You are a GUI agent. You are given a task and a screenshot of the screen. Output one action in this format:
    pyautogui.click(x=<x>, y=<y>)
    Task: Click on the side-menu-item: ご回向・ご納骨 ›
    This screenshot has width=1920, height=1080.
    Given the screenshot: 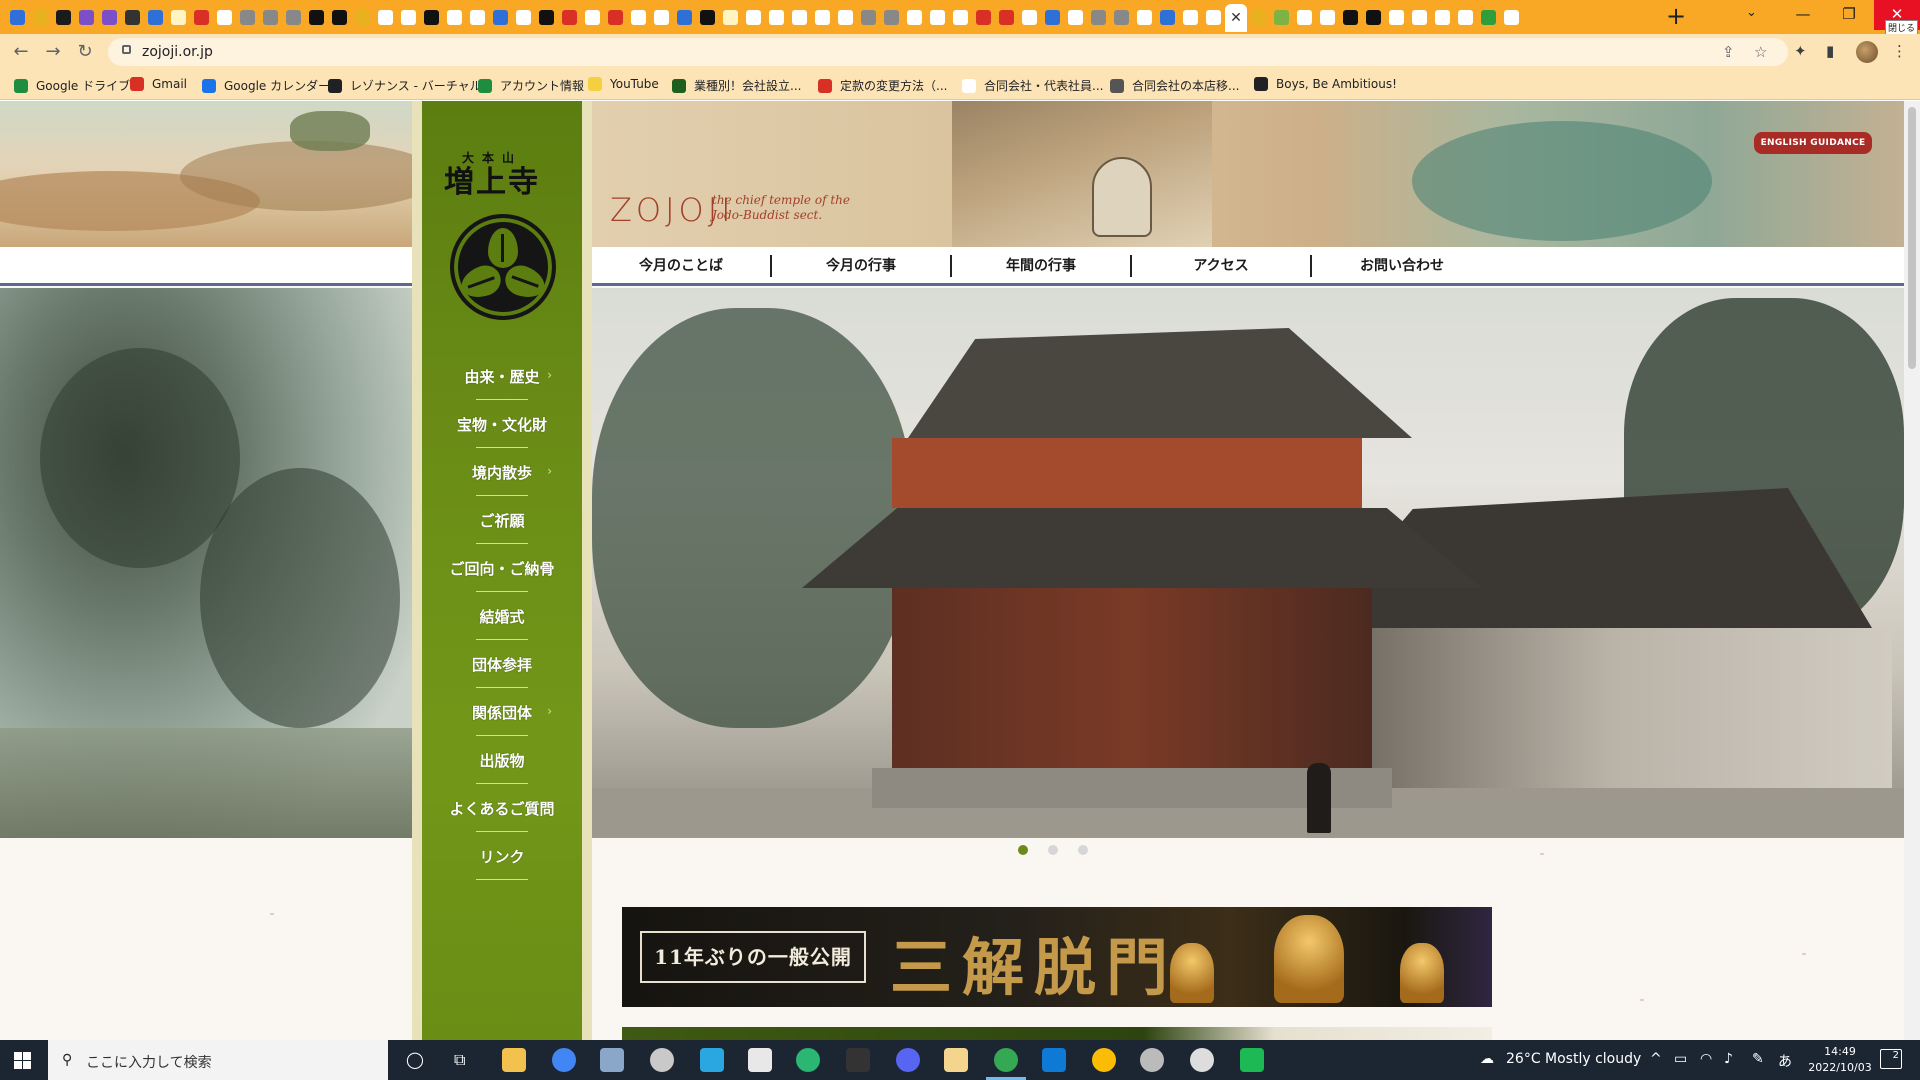 What is the action you would take?
    pyautogui.click(x=502, y=572)
    